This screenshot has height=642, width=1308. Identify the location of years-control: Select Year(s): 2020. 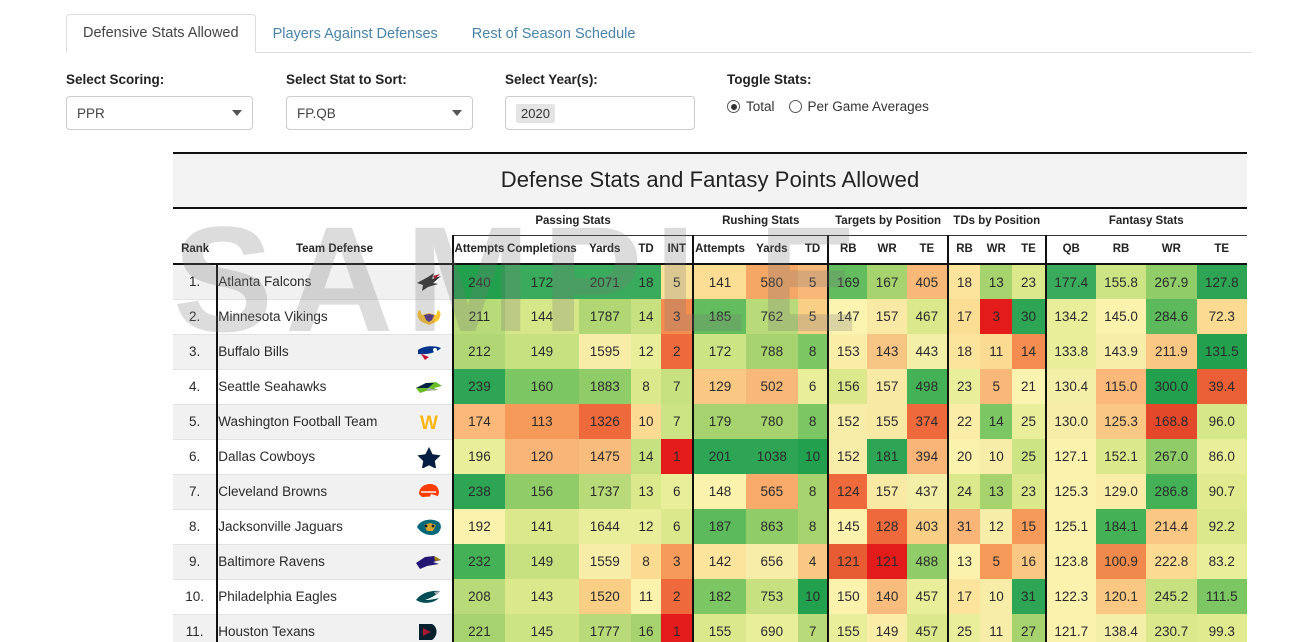
(616, 101).